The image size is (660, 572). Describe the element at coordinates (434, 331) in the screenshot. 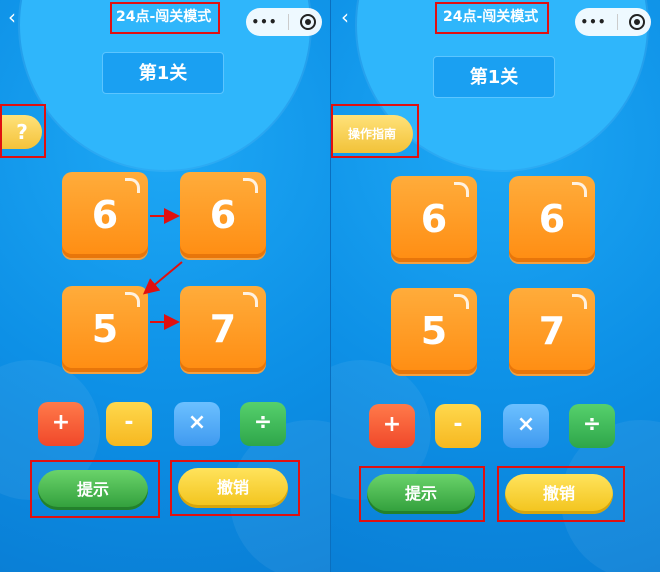

I see `number-card: 5` at that location.